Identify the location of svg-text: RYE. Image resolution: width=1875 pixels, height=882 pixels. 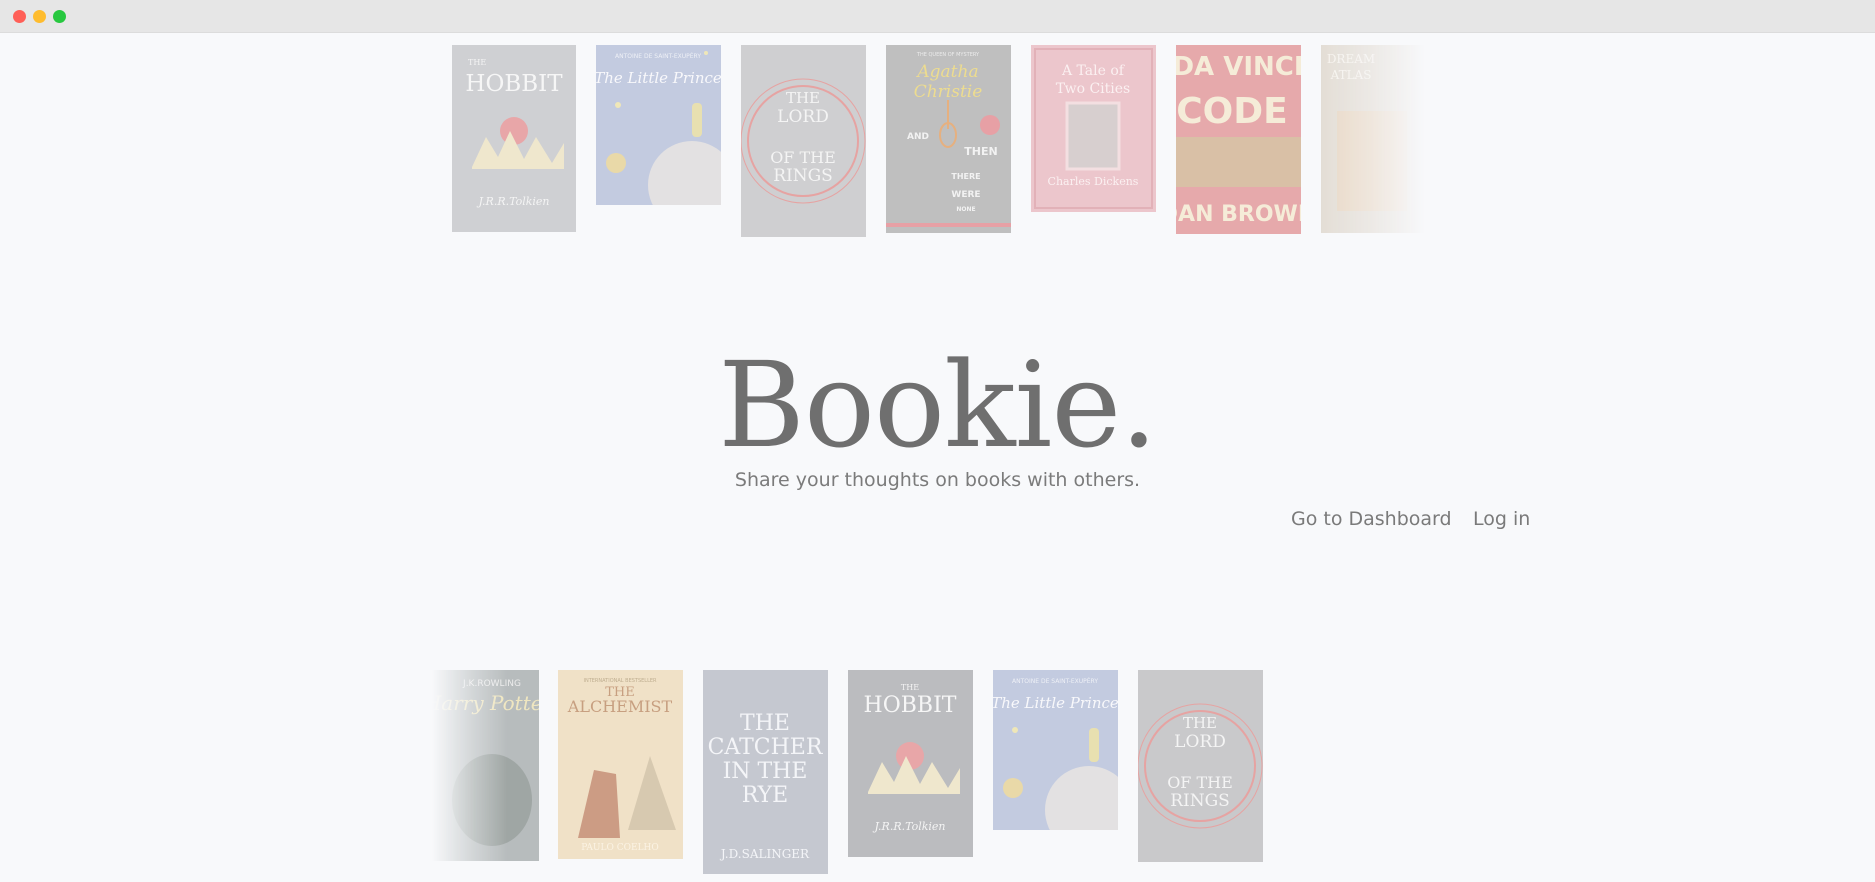
(765, 795).